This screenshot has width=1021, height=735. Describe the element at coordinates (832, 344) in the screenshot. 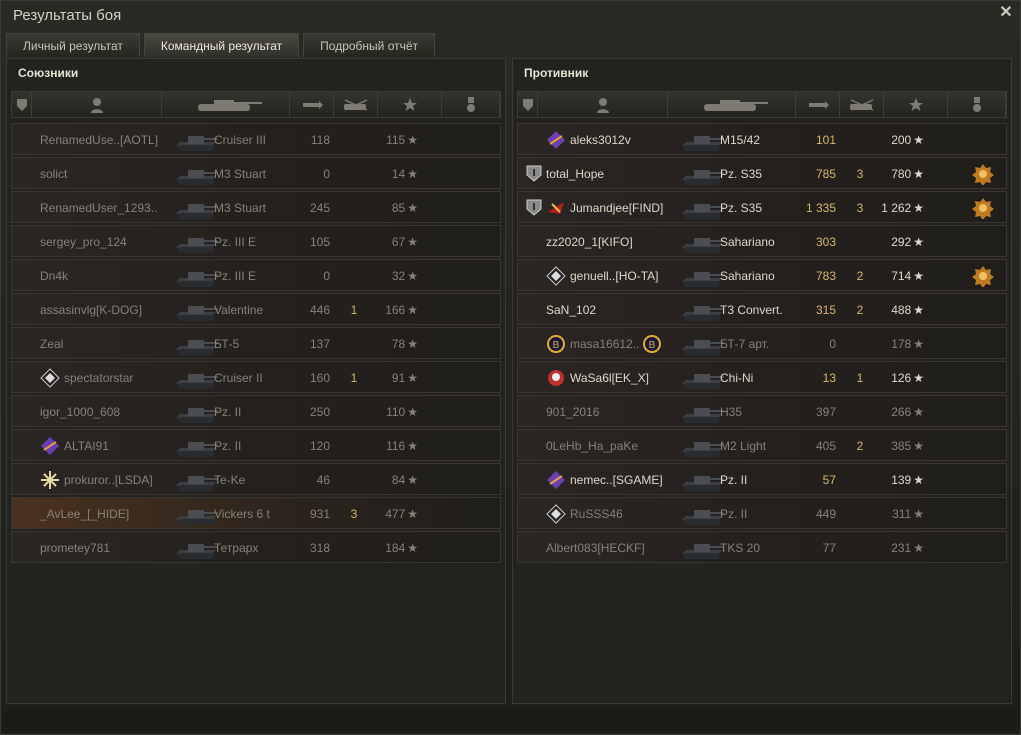

I see `damage-value: 0` at that location.